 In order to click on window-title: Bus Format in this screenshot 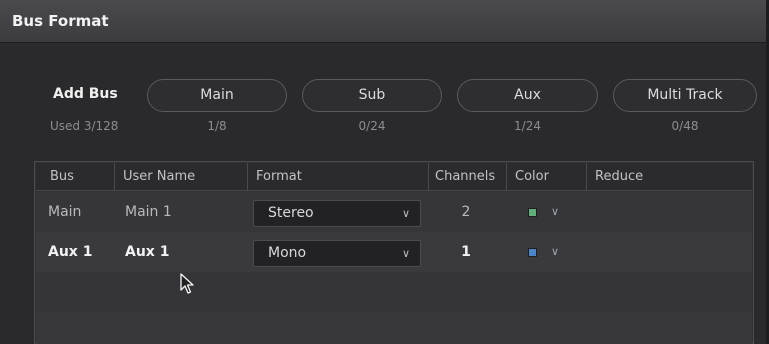, I will do `click(60, 21)`.